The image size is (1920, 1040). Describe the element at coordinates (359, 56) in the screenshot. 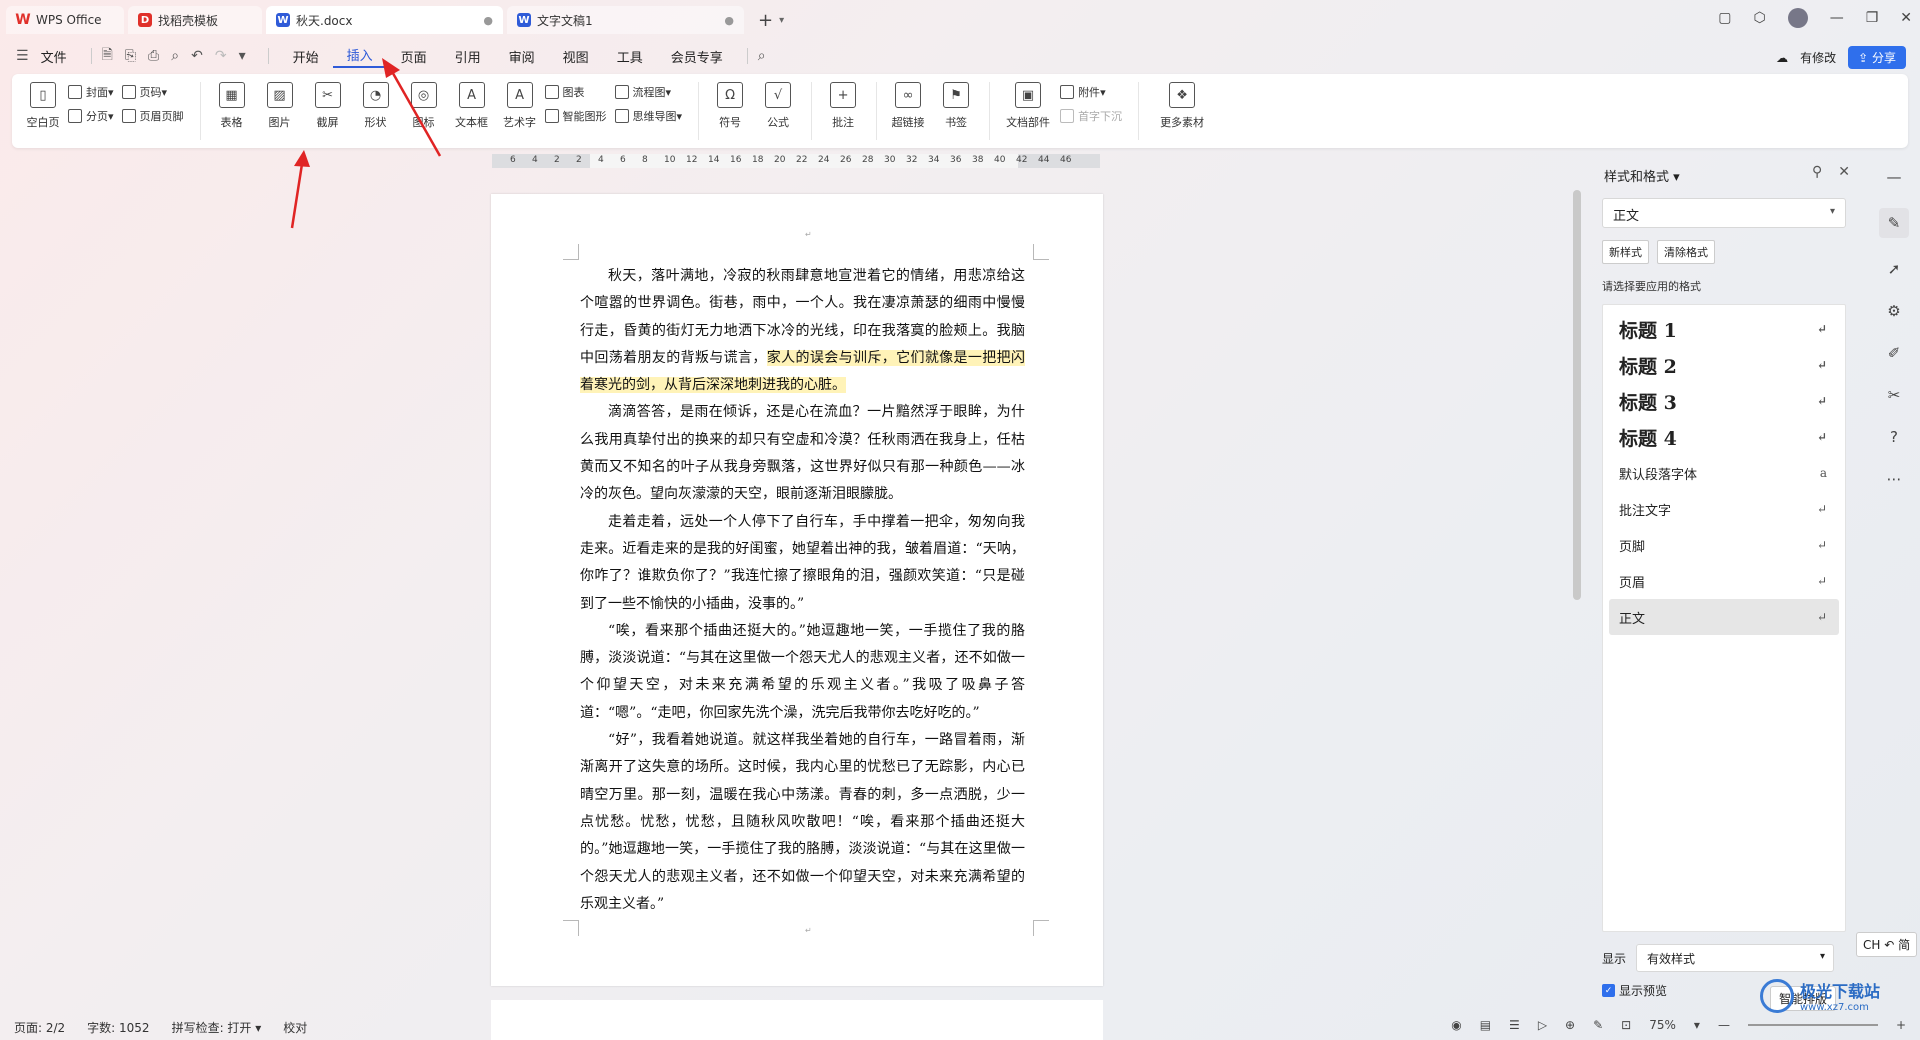

I see `menu-insert: 插入` at that location.